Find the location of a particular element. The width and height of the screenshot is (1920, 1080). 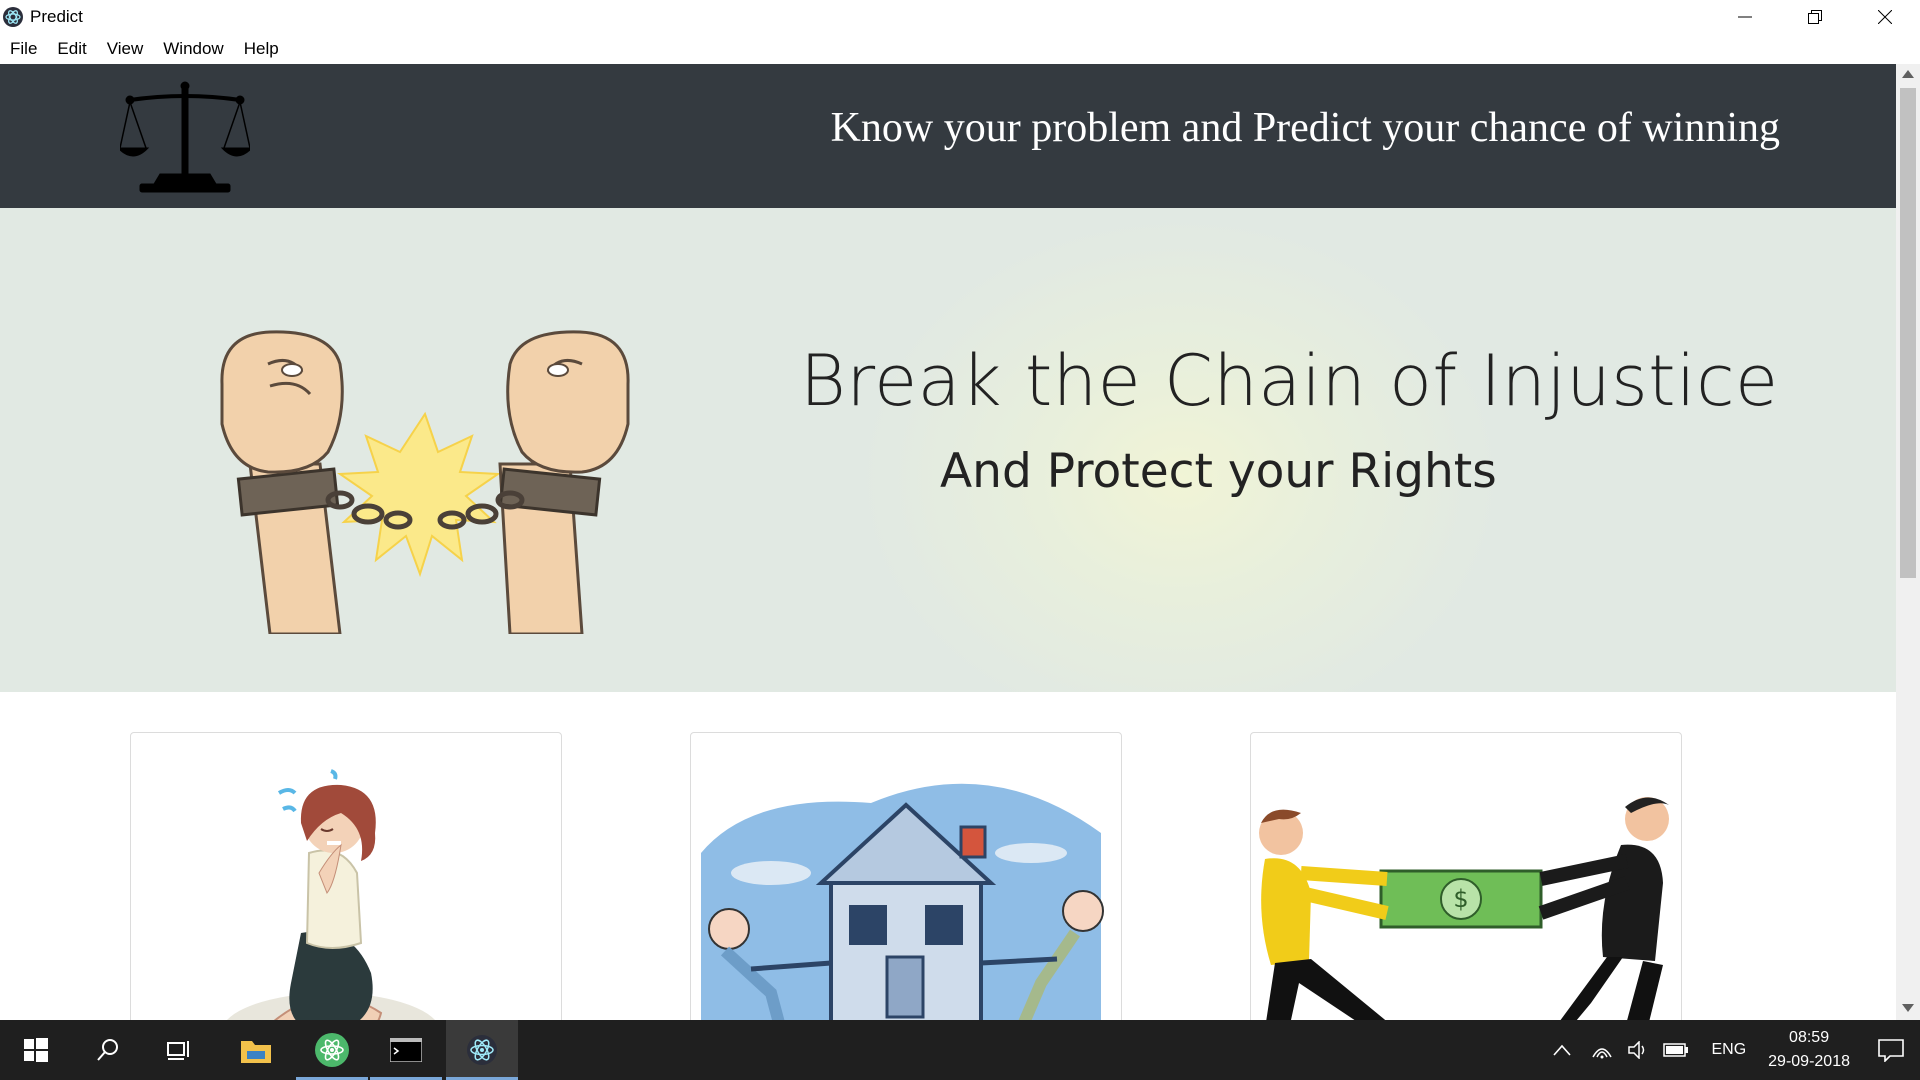

app-icon is located at coordinates (13, 17).